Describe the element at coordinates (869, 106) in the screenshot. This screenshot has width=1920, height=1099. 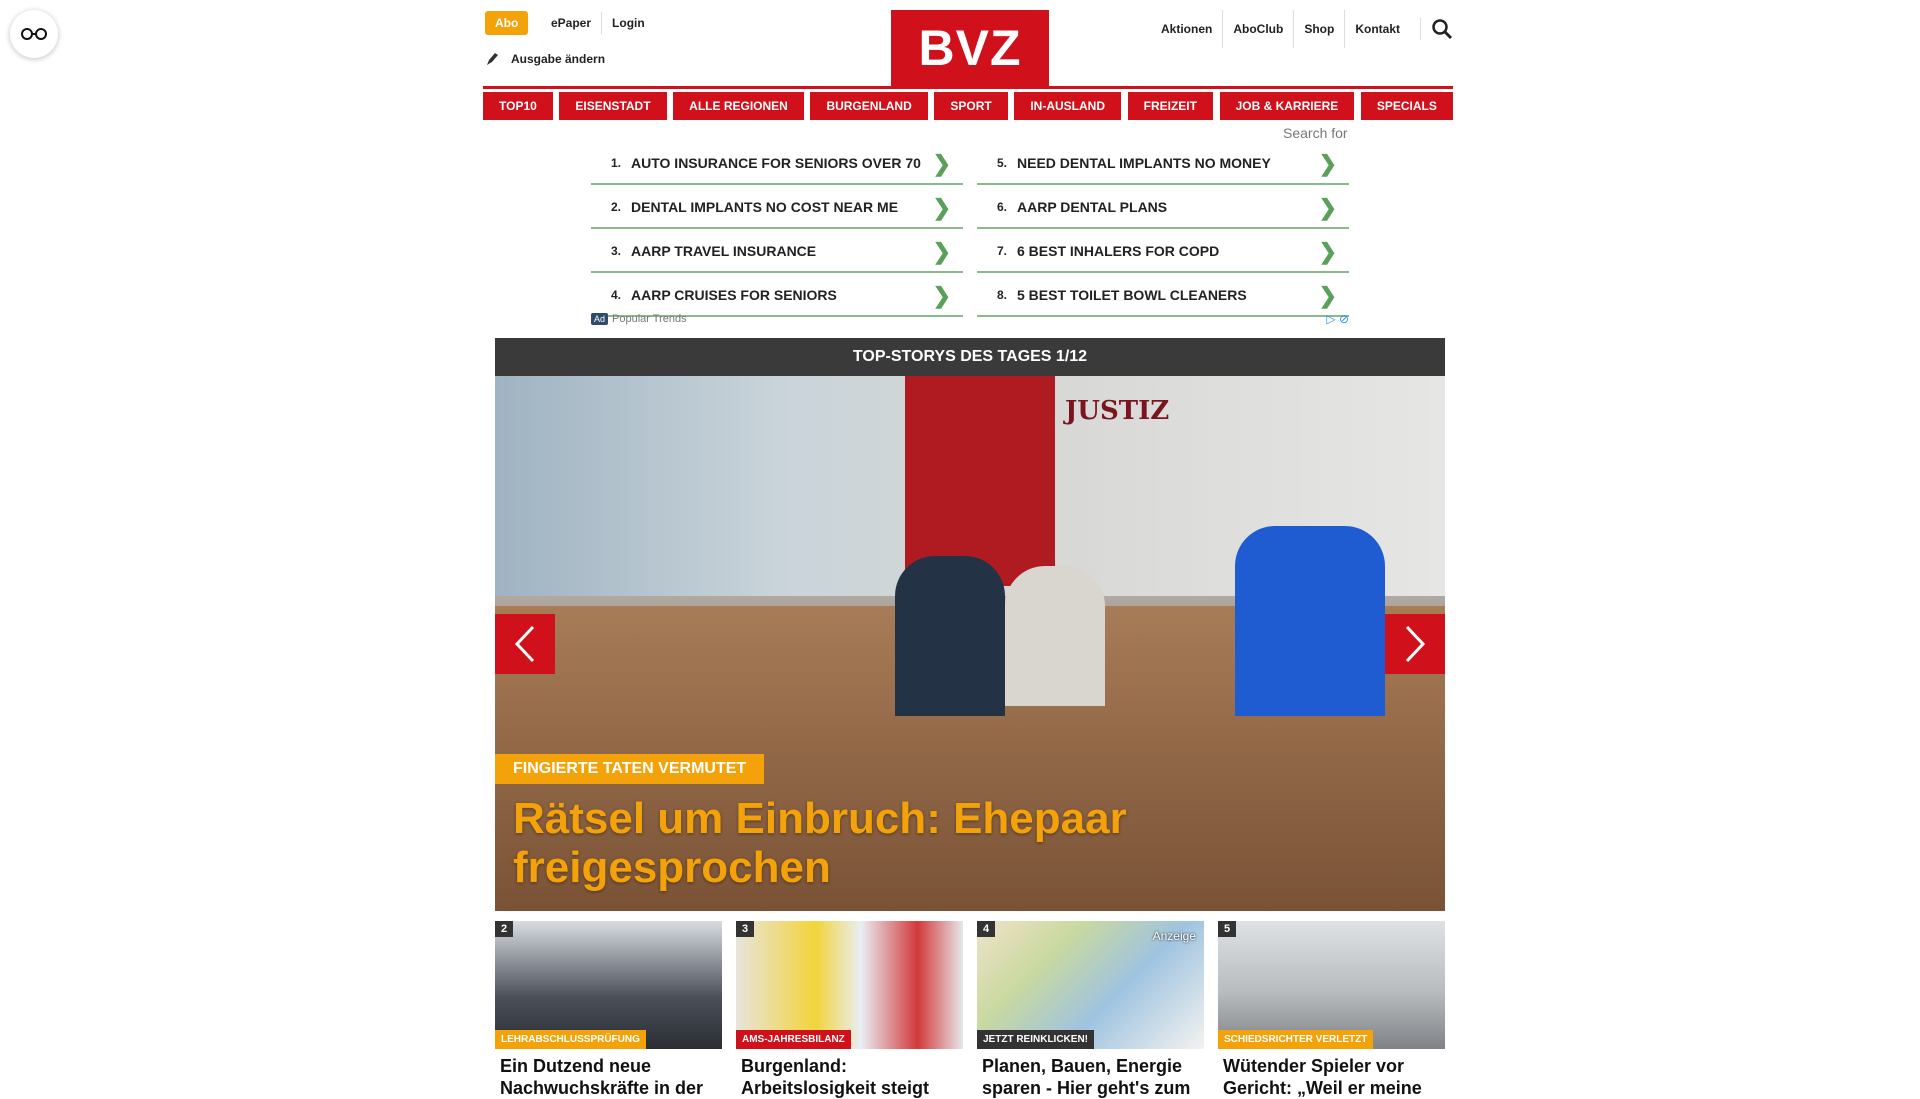
I see `nav-burgenland: BURGENLAND` at that location.